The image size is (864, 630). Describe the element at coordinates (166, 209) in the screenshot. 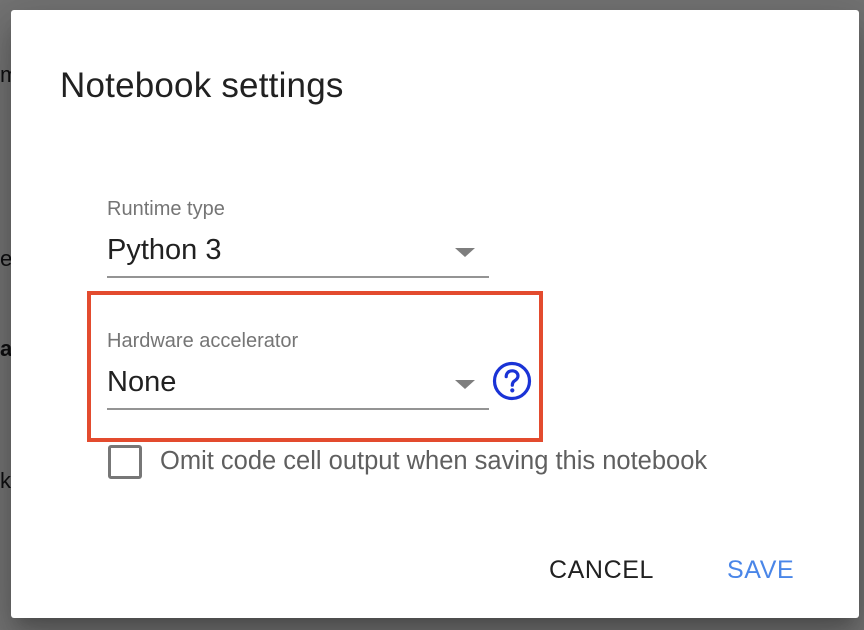

I see `runtime-type-label: Runtime type` at that location.